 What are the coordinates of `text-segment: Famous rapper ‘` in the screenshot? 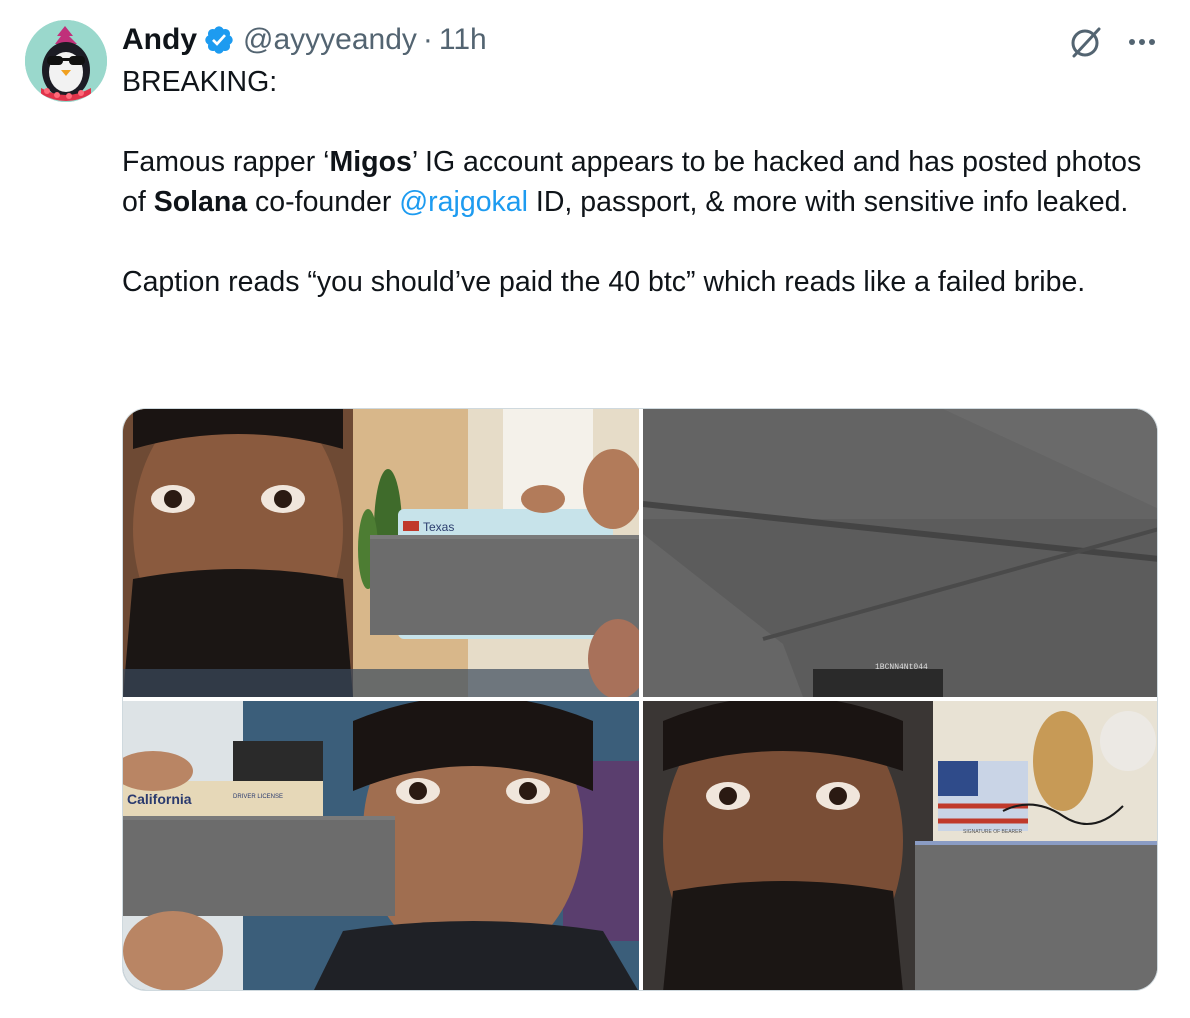 It's located at (226, 162).